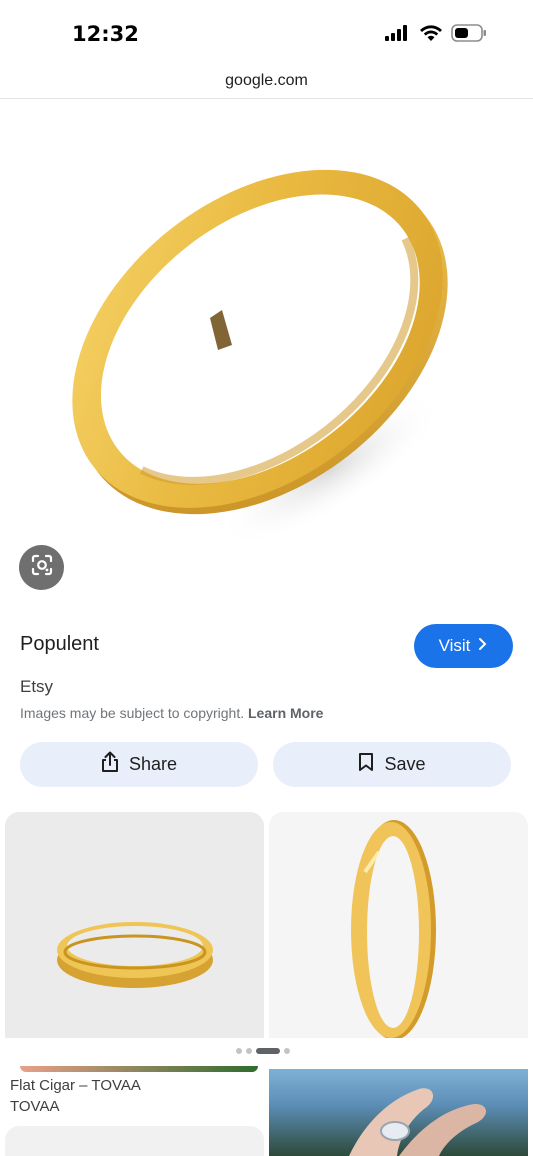  I want to click on visit-label: Visit, so click(454, 645).